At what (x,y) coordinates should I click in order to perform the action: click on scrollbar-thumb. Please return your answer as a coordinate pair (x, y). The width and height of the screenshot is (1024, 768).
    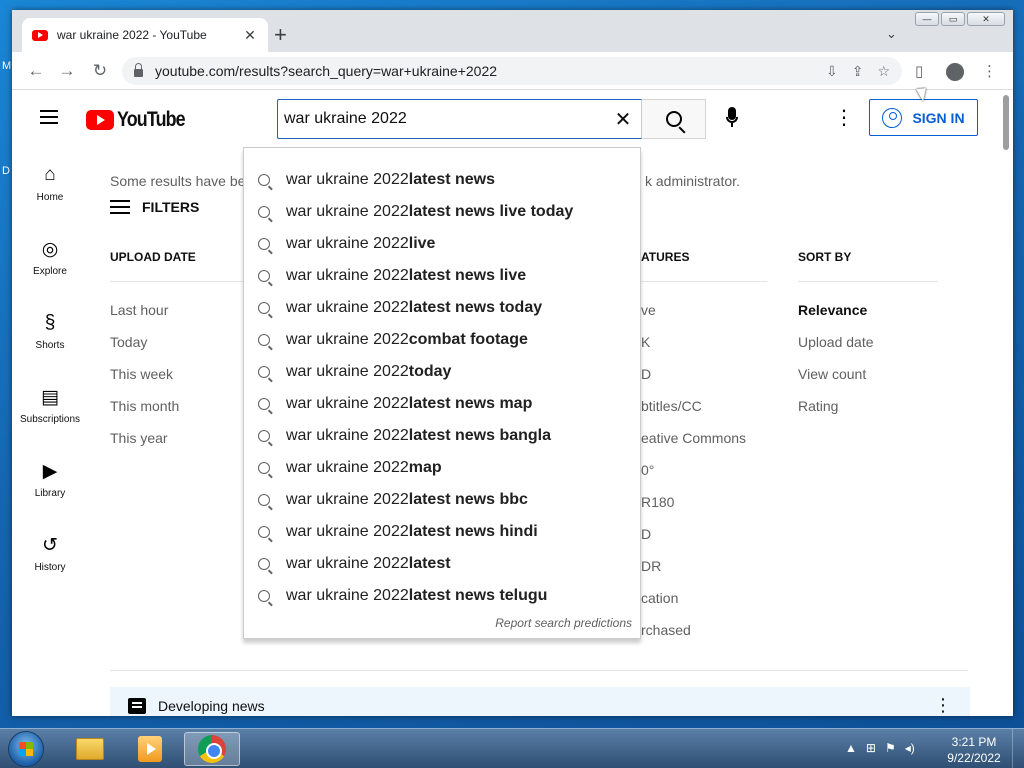
    Looking at the image, I should click on (1006, 122).